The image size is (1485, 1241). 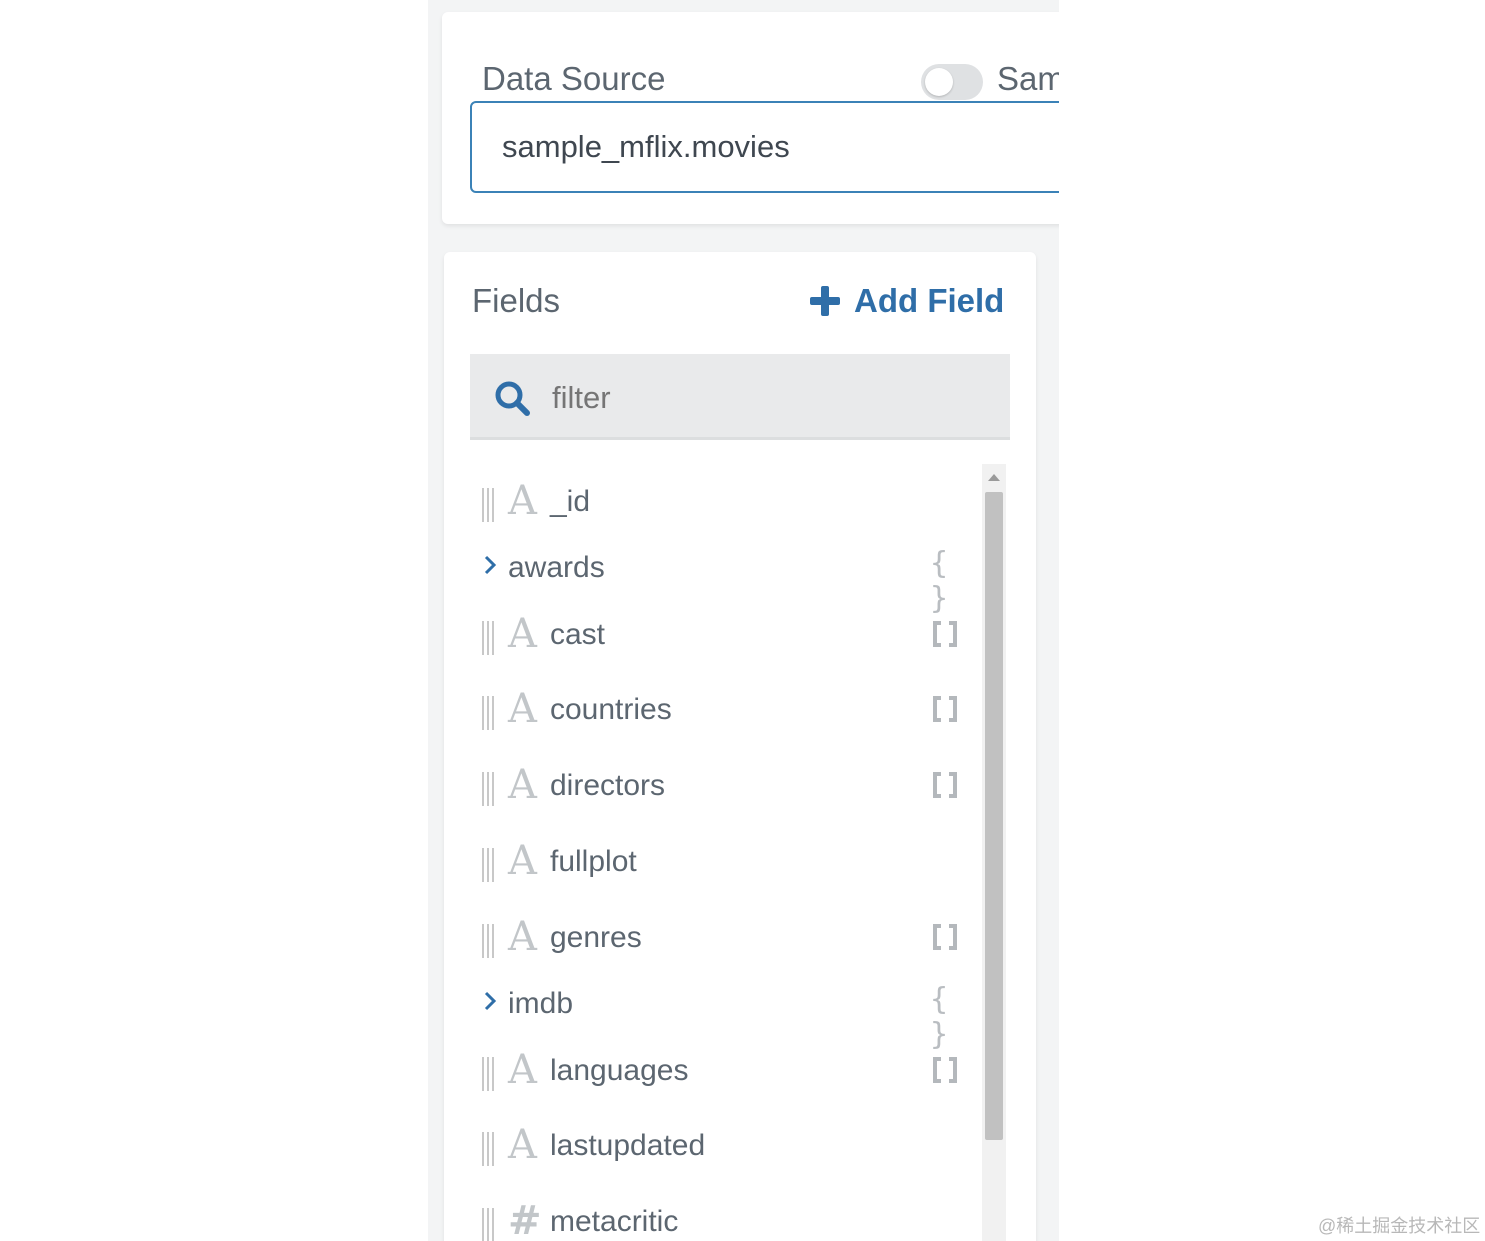 I want to click on field-name: genres, so click(x=596, y=937).